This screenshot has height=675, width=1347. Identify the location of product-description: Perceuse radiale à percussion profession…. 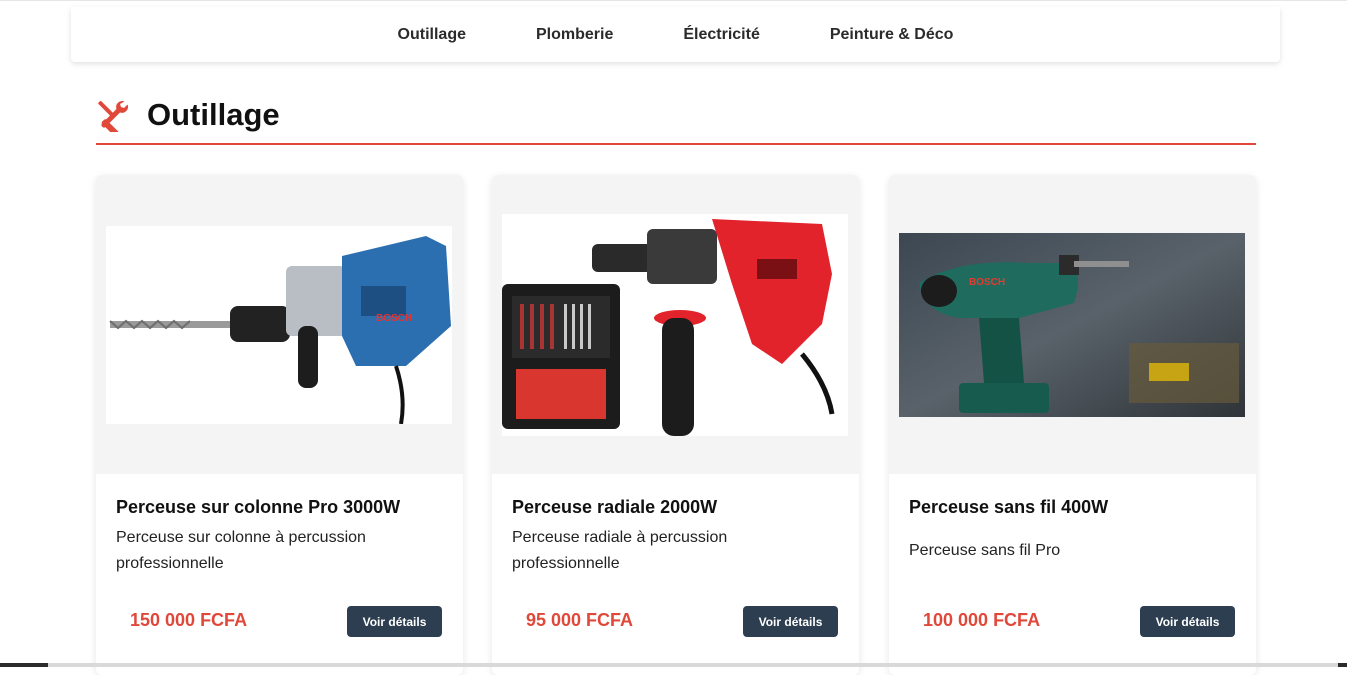
(620, 550).